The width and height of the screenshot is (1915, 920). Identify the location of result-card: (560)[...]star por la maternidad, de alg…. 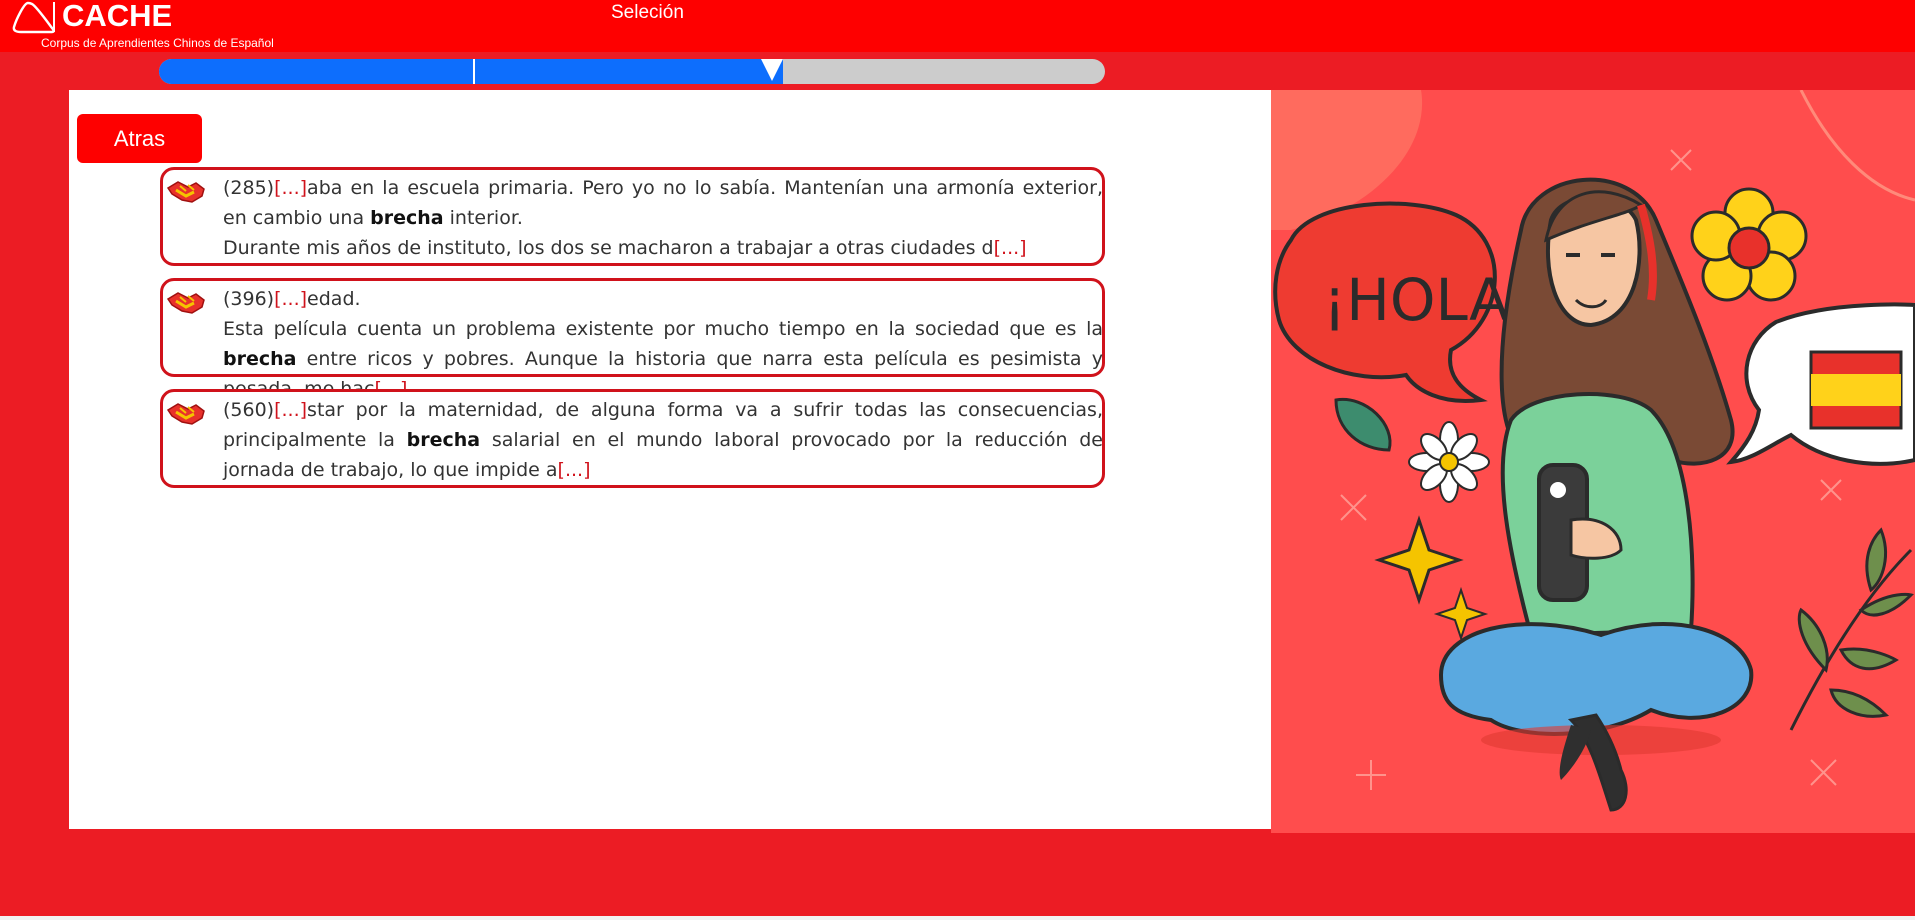
(632, 438).